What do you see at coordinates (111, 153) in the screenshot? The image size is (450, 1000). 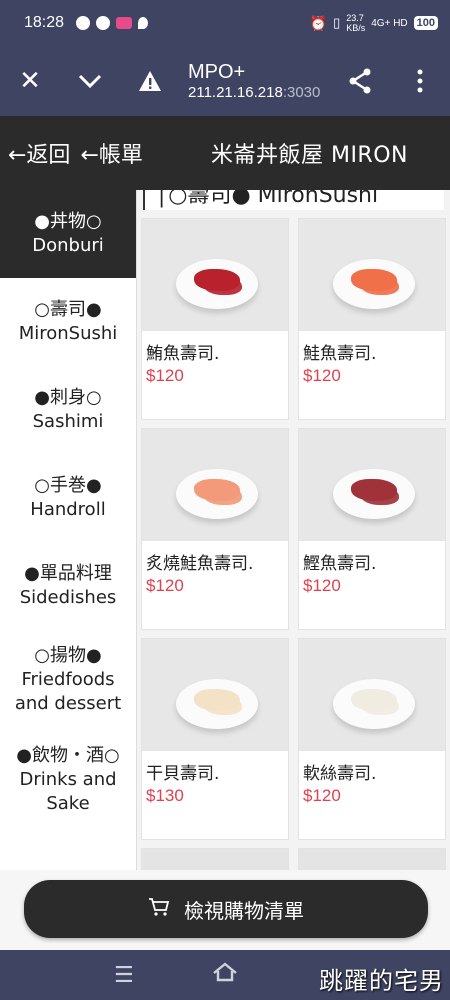 I see `bill-button: ←帳單` at bounding box center [111, 153].